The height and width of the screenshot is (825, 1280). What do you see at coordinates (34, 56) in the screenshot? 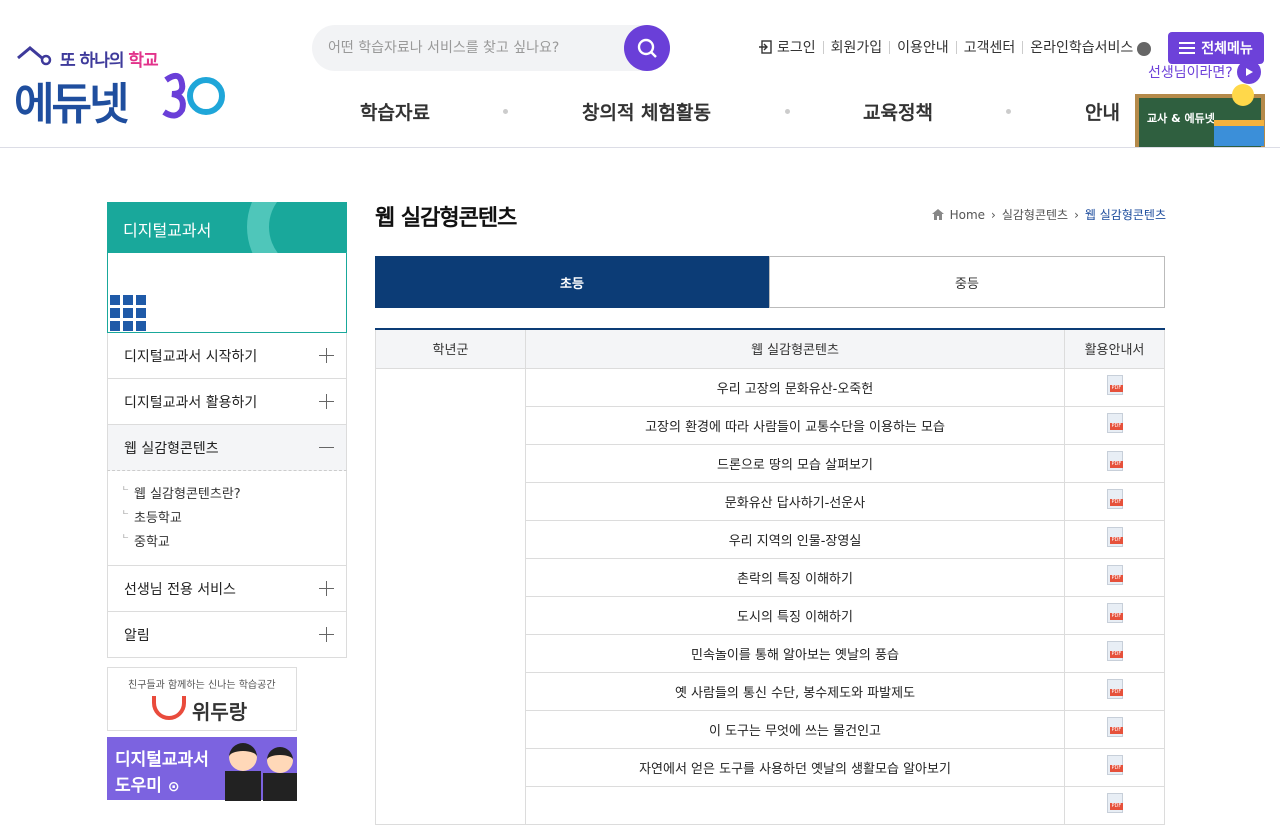
I see `house-icon` at bounding box center [34, 56].